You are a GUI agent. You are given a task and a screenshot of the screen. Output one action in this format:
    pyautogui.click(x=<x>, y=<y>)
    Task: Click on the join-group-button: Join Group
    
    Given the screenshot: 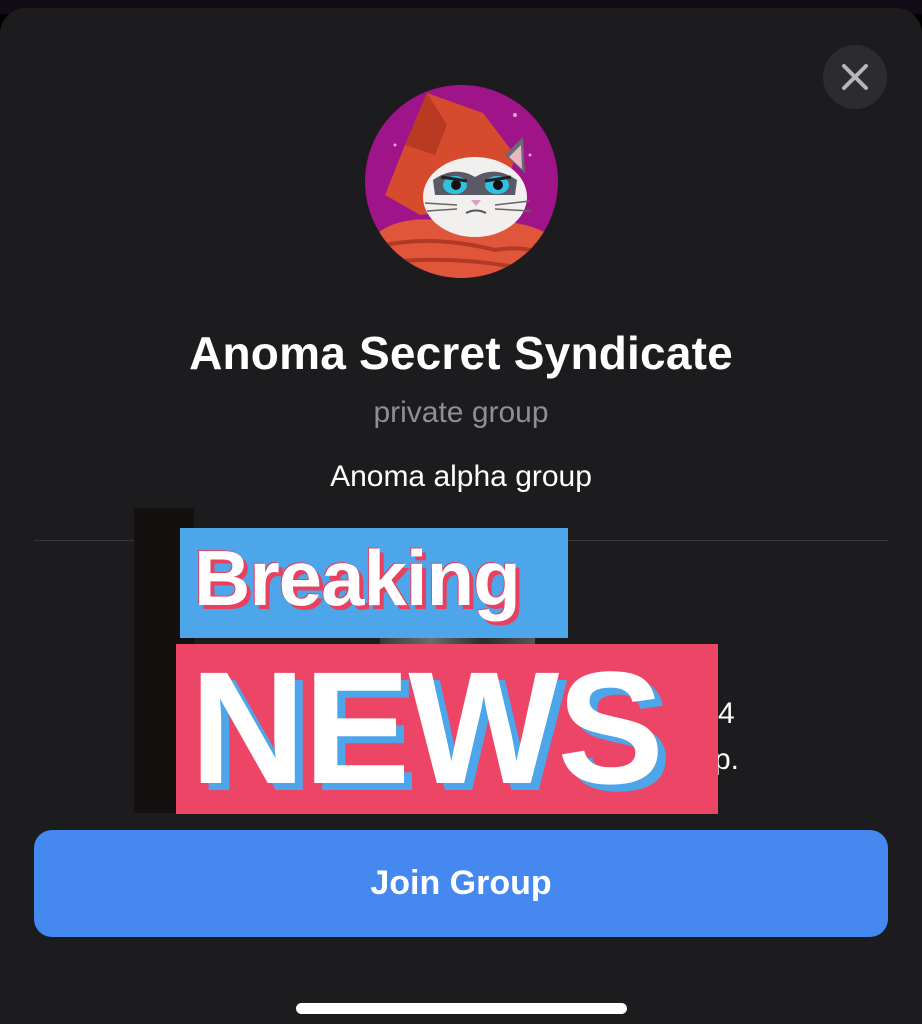 What is the action you would take?
    pyautogui.click(x=461, y=883)
    